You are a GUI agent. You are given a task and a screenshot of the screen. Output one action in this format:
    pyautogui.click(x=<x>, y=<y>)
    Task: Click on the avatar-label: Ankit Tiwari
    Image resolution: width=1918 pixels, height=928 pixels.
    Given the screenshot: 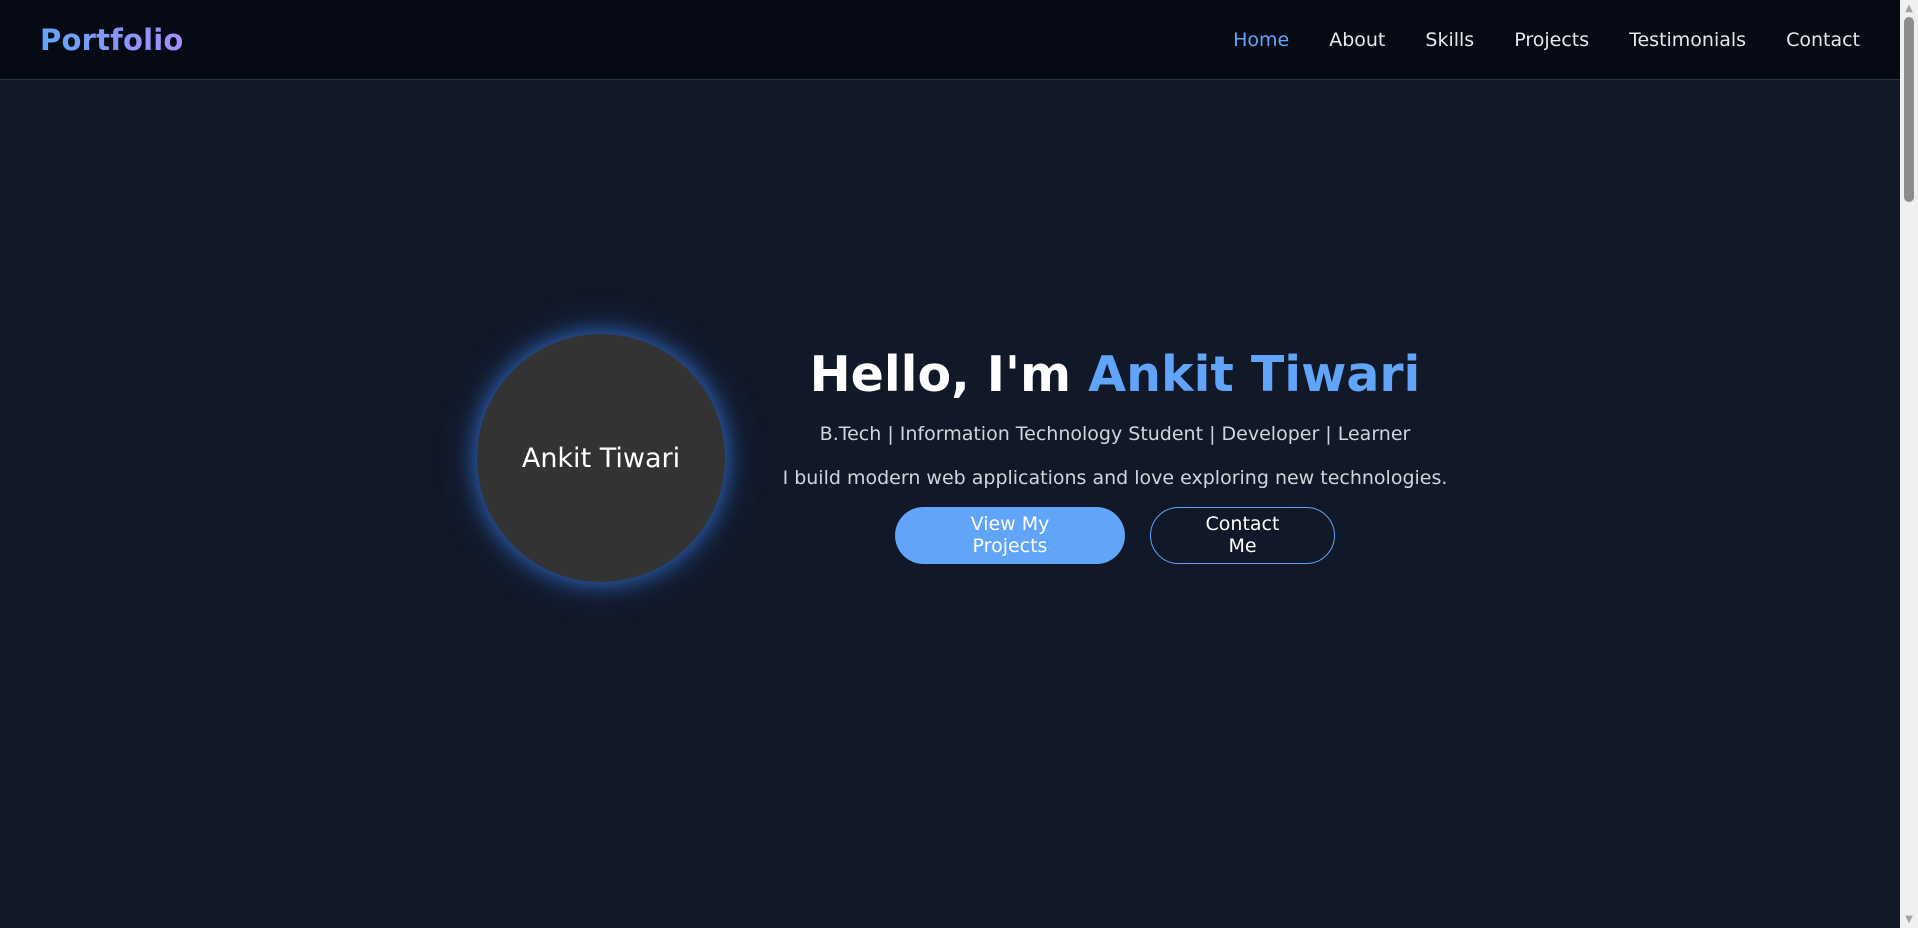 What is the action you would take?
    pyautogui.click(x=601, y=458)
    